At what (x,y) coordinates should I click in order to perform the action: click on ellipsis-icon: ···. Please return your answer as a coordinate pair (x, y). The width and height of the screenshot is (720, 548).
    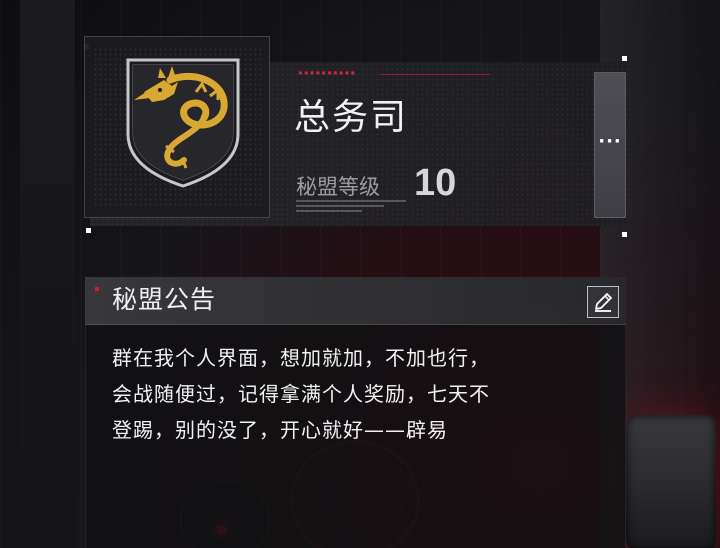
    Looking at the image, I should click on (610, 141).